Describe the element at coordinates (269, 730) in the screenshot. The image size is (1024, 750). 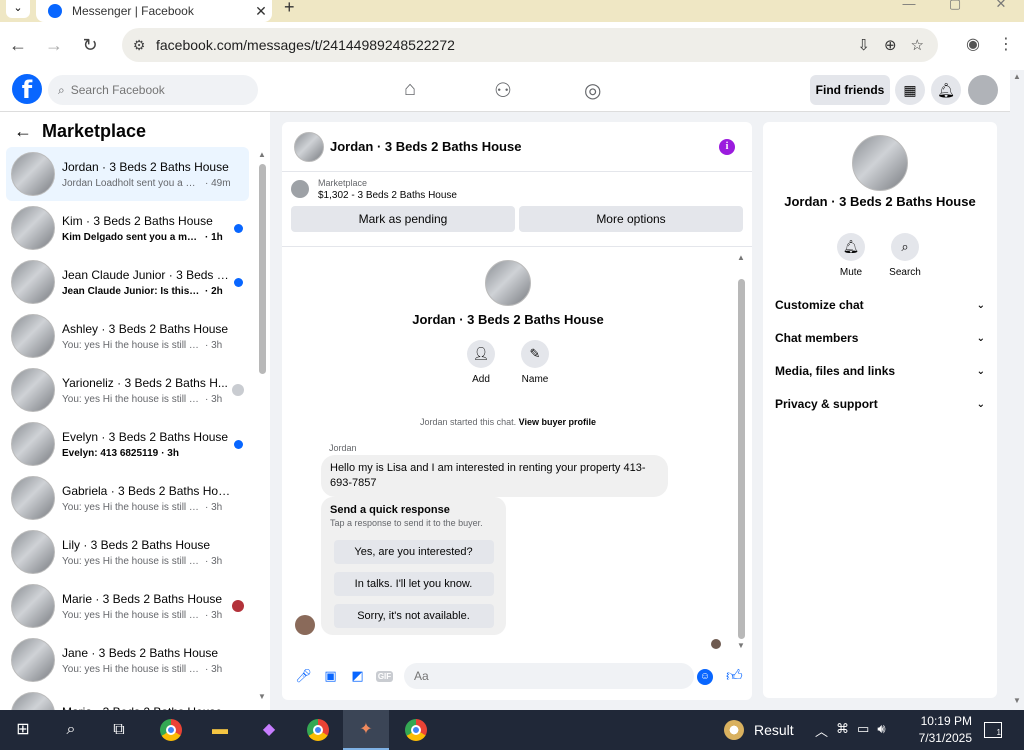
I see `copilot-icon: ◆` at that location.